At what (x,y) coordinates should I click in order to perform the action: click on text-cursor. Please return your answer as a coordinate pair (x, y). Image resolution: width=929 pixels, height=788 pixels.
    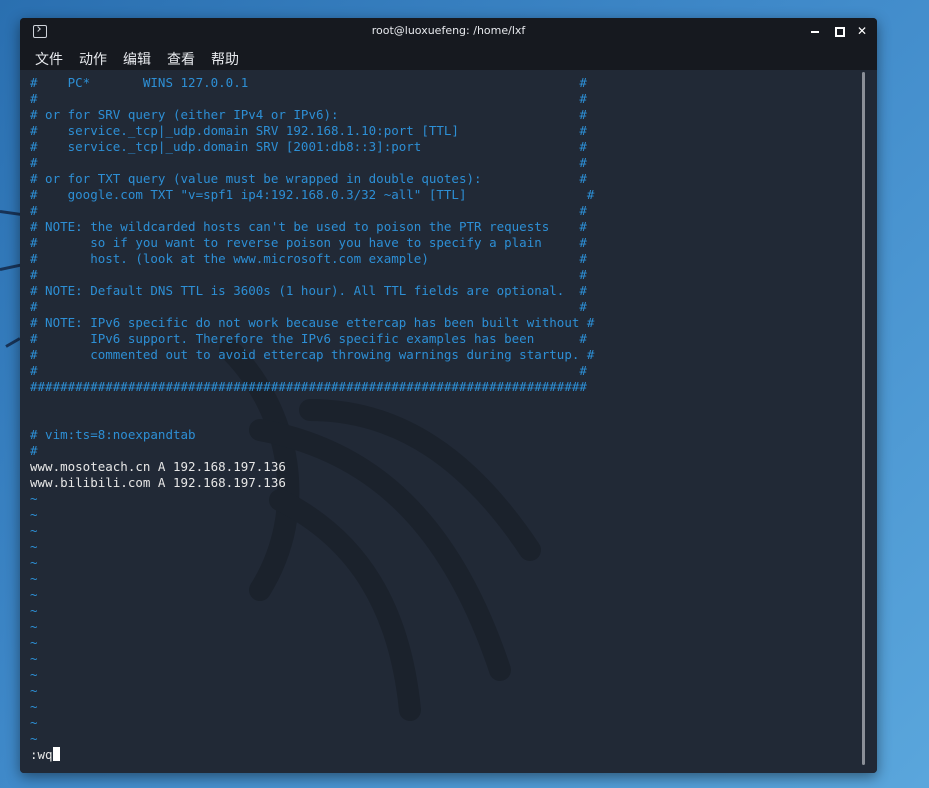
    Looking at the image, I should click on (56, 754).